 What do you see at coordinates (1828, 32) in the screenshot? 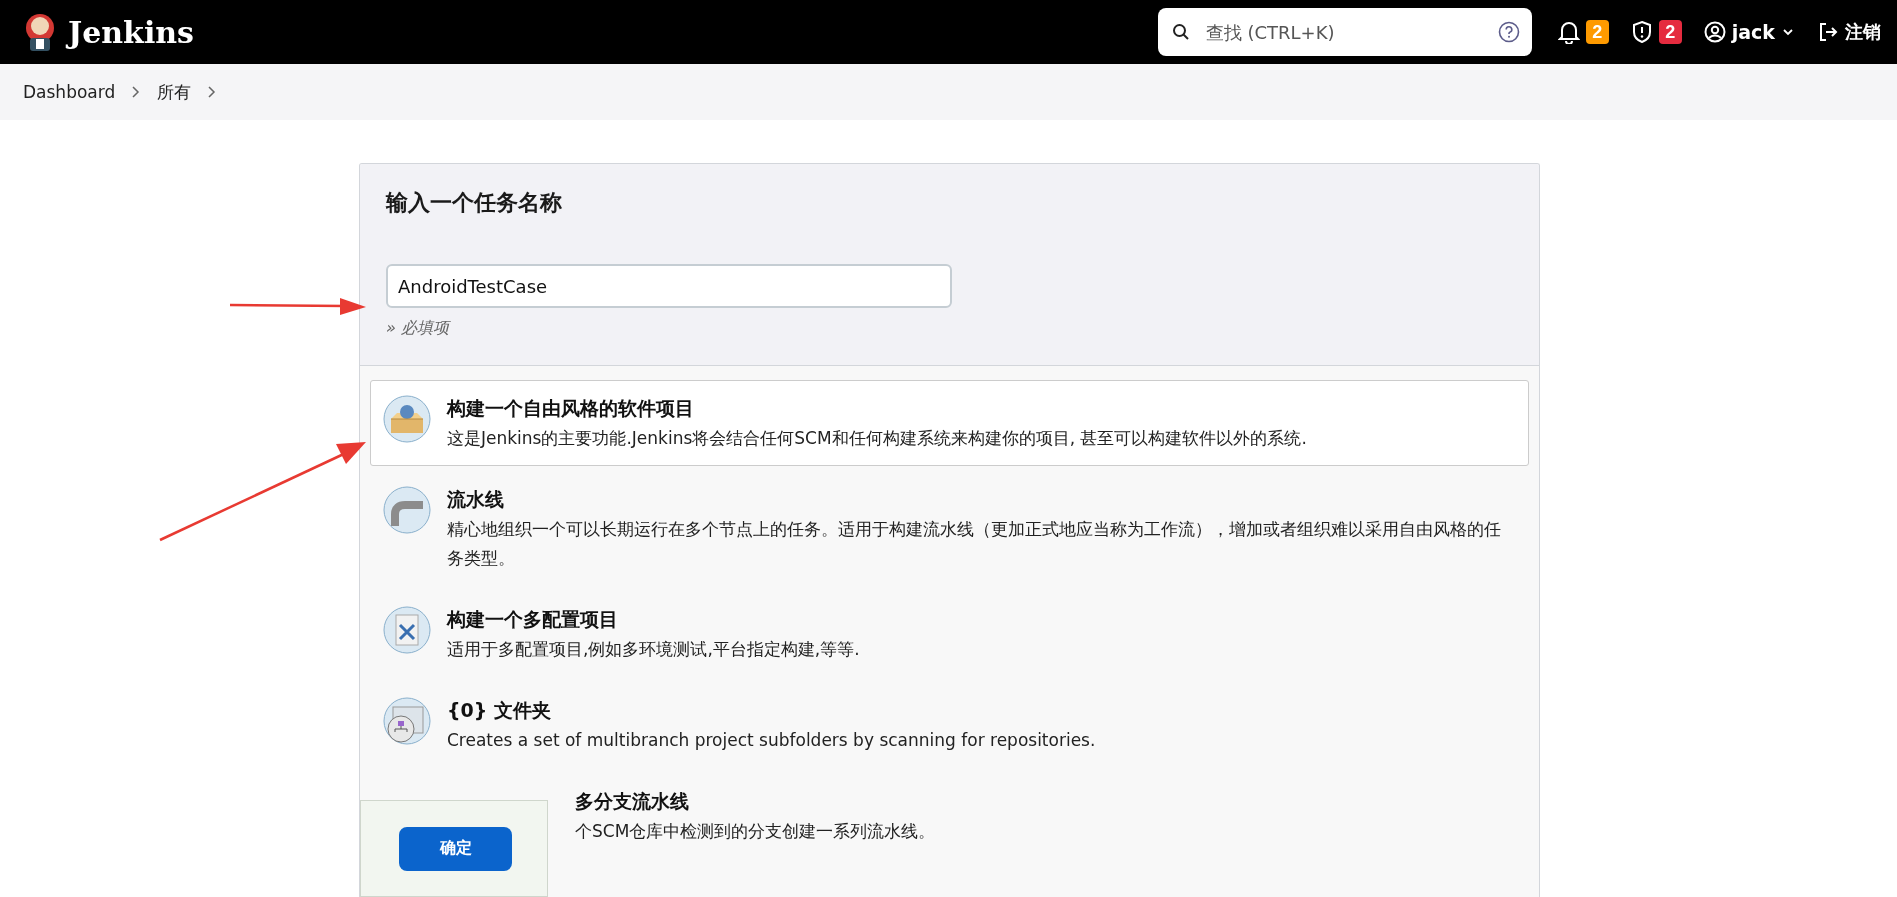
I see `logout-icon` at bounding box center [1828, 32].